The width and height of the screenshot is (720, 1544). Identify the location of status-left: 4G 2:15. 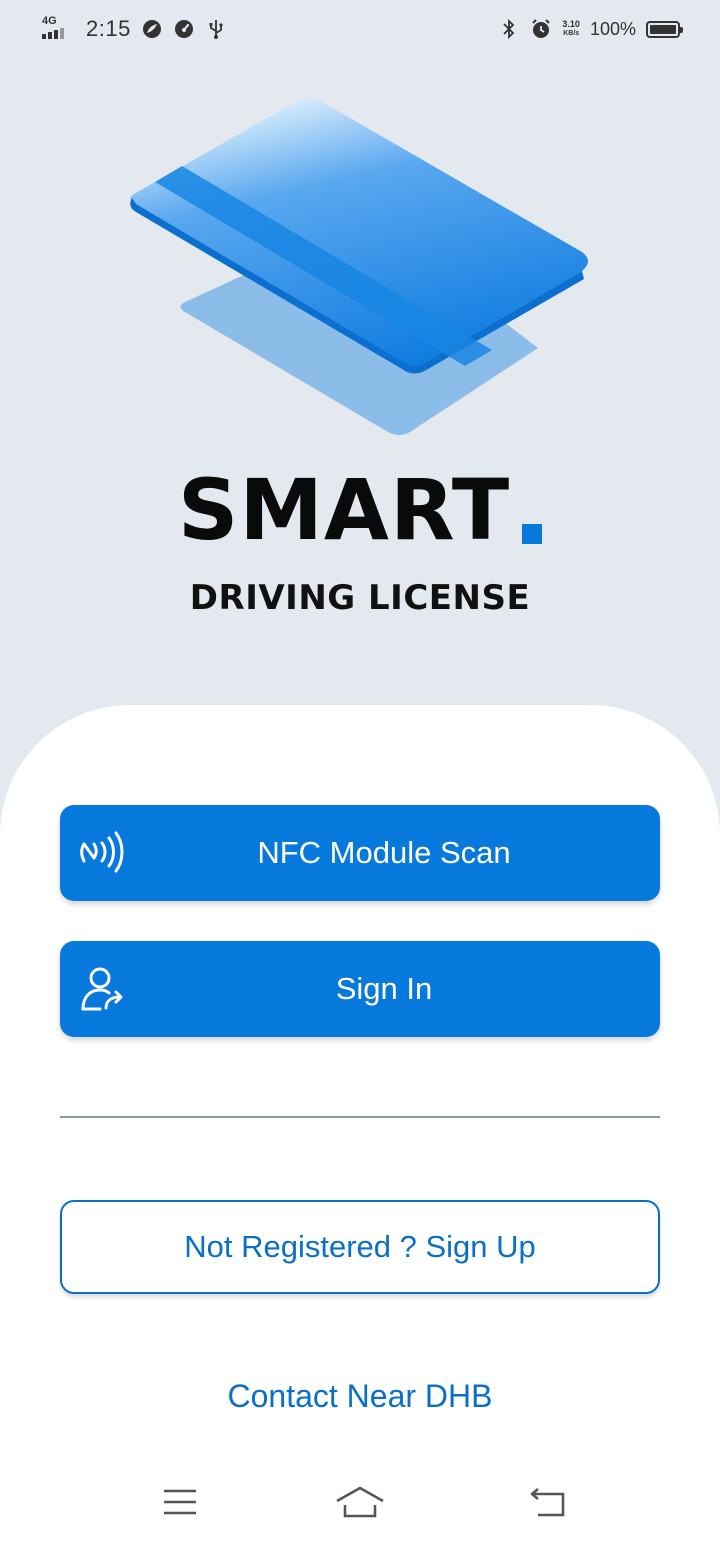
(134, 28).